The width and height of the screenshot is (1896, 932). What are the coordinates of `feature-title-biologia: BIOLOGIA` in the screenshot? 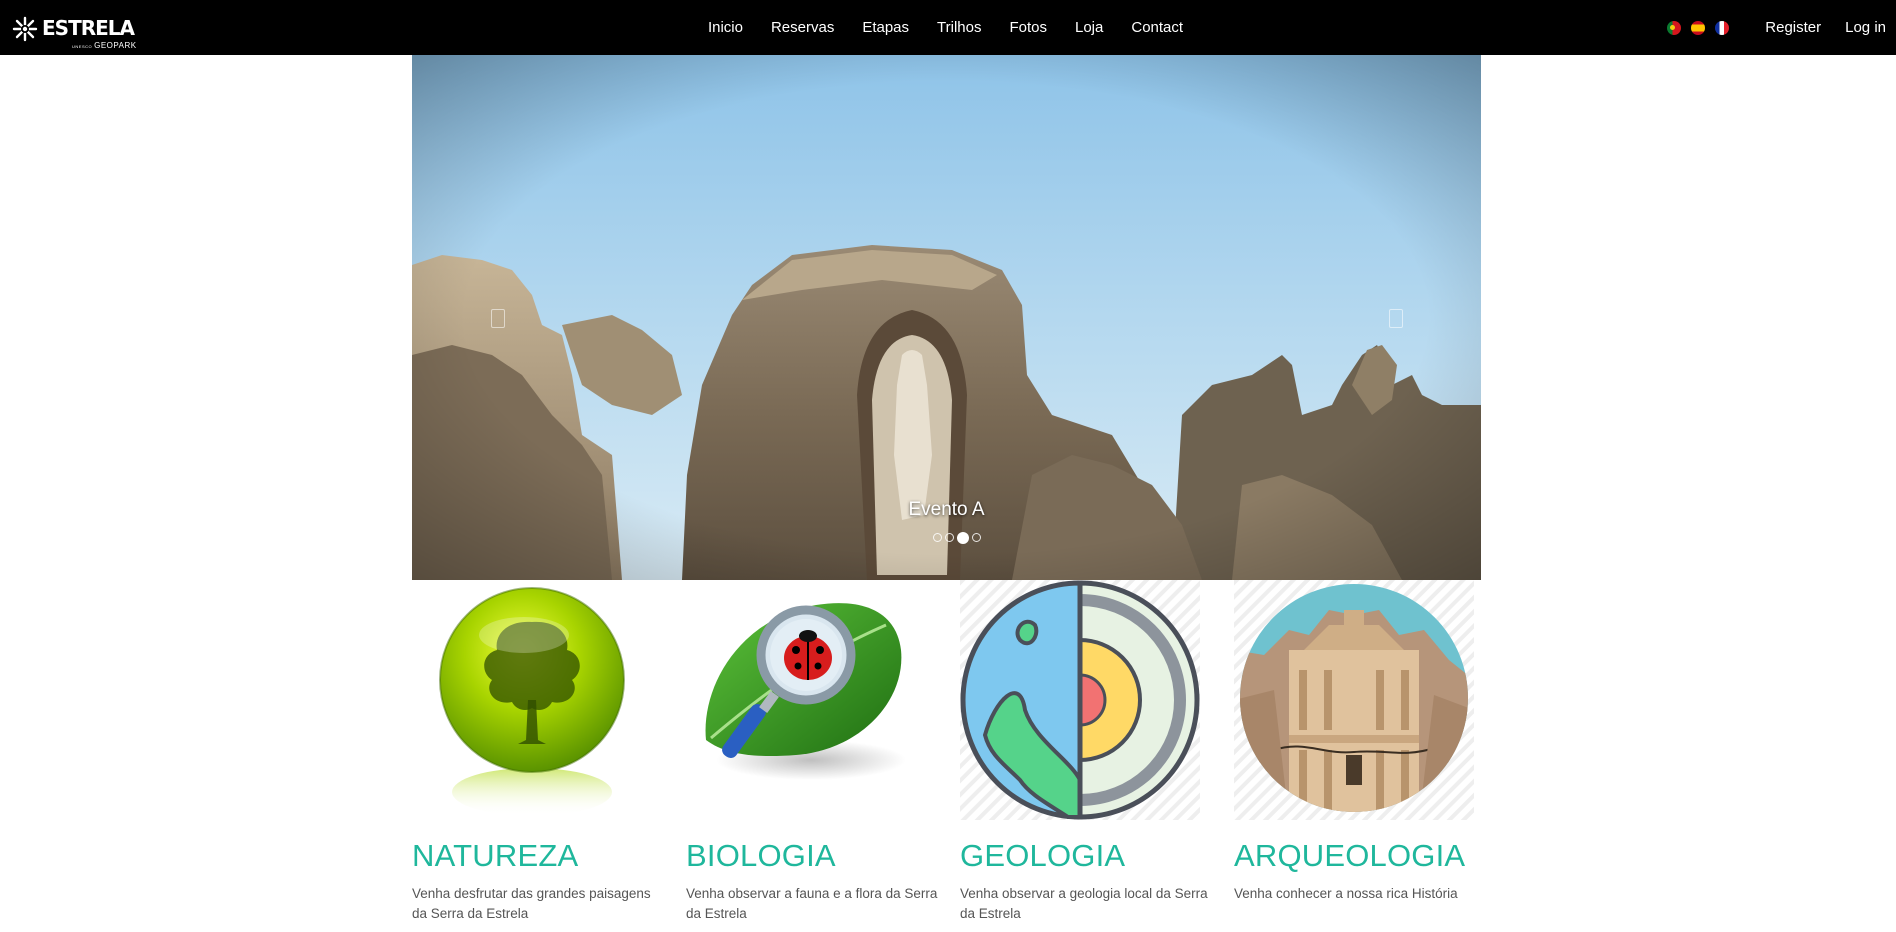 It's located at (761, 856).